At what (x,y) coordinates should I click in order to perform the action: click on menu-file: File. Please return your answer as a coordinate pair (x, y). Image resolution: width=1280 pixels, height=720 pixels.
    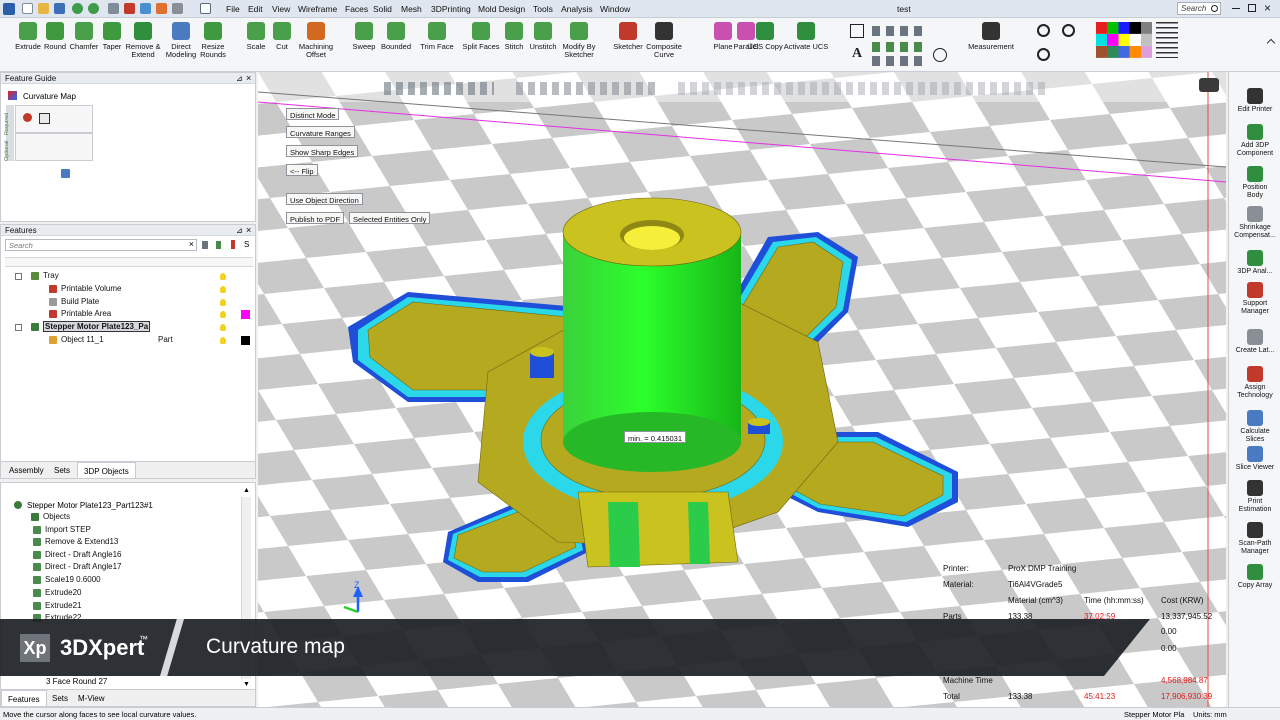
    Looking at the image, I should click on (233, 9).